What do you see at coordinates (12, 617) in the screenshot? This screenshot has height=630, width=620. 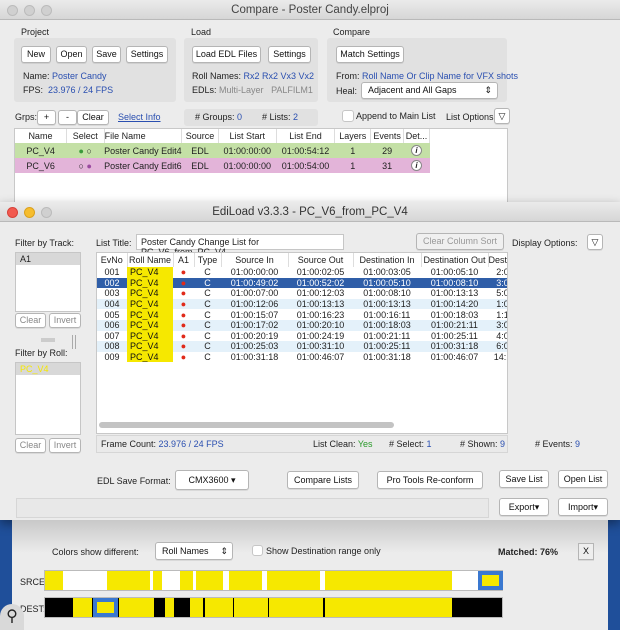 I see `magnifier-icon: ⚲` at bounding box center [12, 617].